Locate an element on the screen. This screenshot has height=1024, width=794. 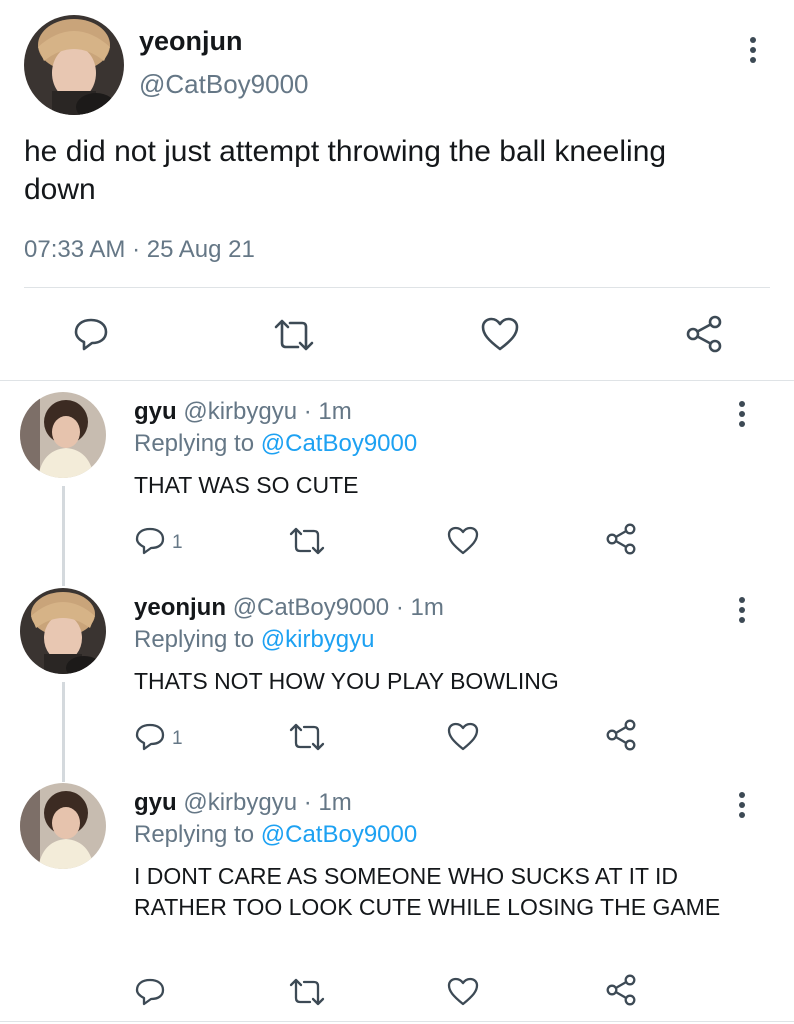
author-handle: @CatBoy9000 is located at coordinates (224, 84).